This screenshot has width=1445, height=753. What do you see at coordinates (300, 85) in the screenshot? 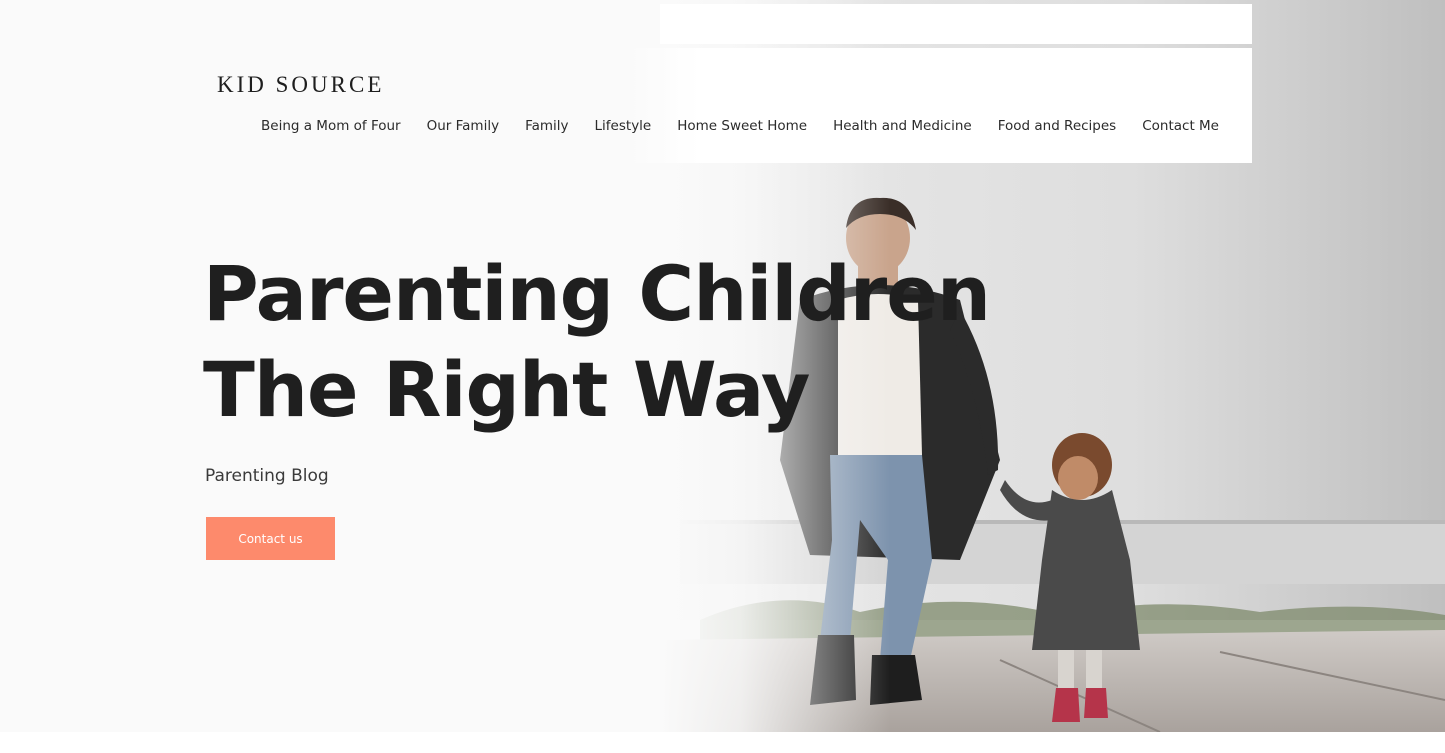
I see `site-logo: KID SOURCE` at bounding box center [300, 85].